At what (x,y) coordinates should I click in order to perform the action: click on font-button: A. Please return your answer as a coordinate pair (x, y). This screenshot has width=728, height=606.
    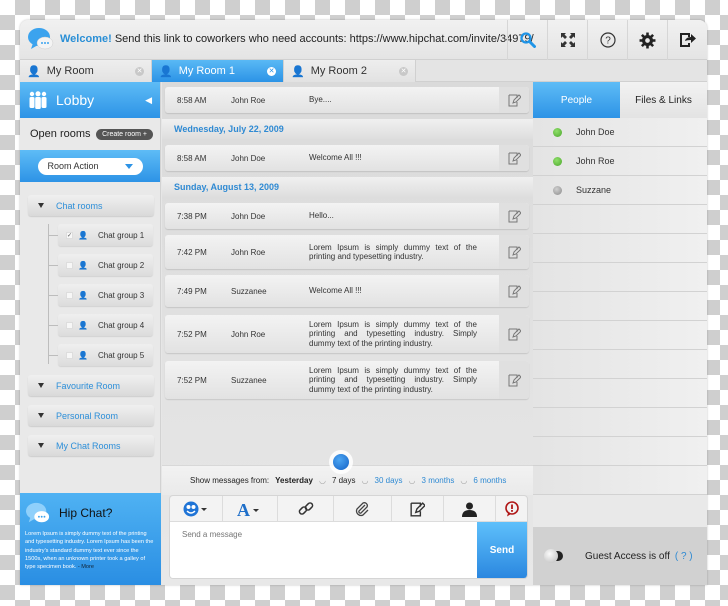
    Looking at the image, I should click on (251, 509).